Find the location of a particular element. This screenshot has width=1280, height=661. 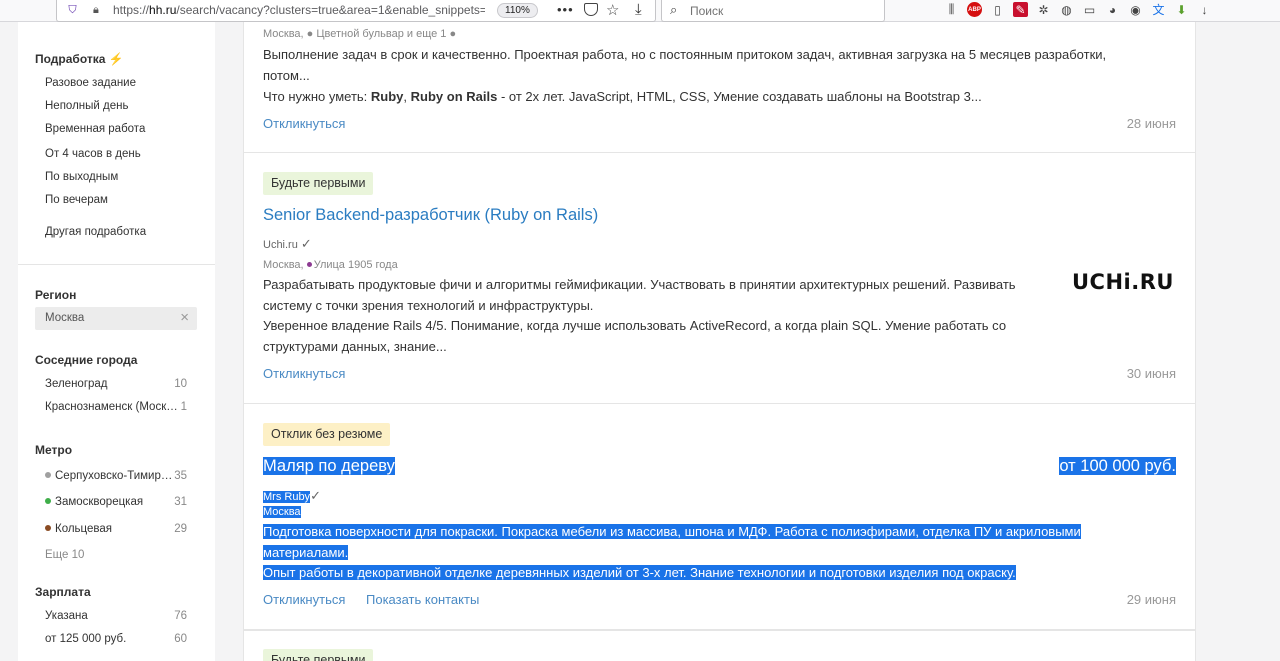

filter-item-metro-koltsevaya: Кольцевая is located at coordinates (78, 529).